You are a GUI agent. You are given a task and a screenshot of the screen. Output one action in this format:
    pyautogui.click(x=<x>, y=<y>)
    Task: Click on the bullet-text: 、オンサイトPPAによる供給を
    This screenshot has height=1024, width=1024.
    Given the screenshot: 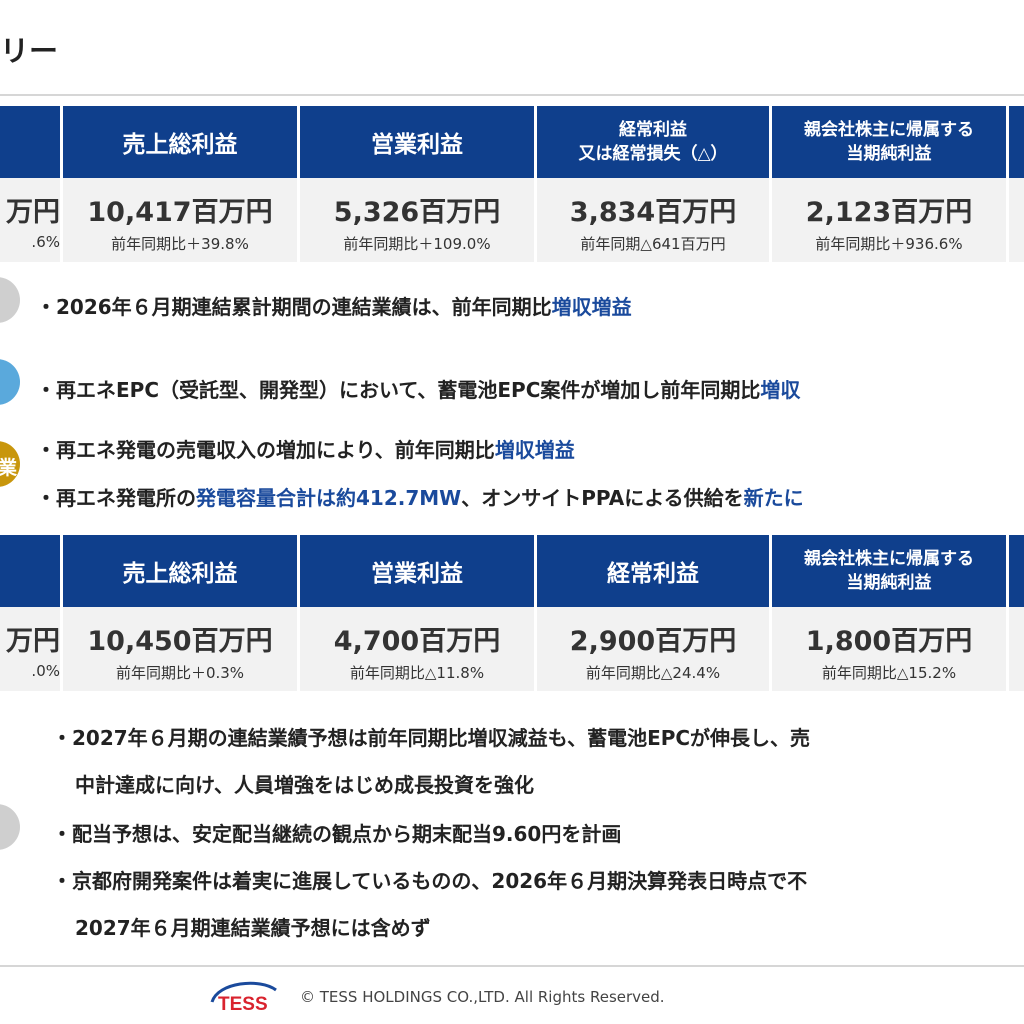 What is the action you would take?
    pyautogui.click(x=602, y=498)
    